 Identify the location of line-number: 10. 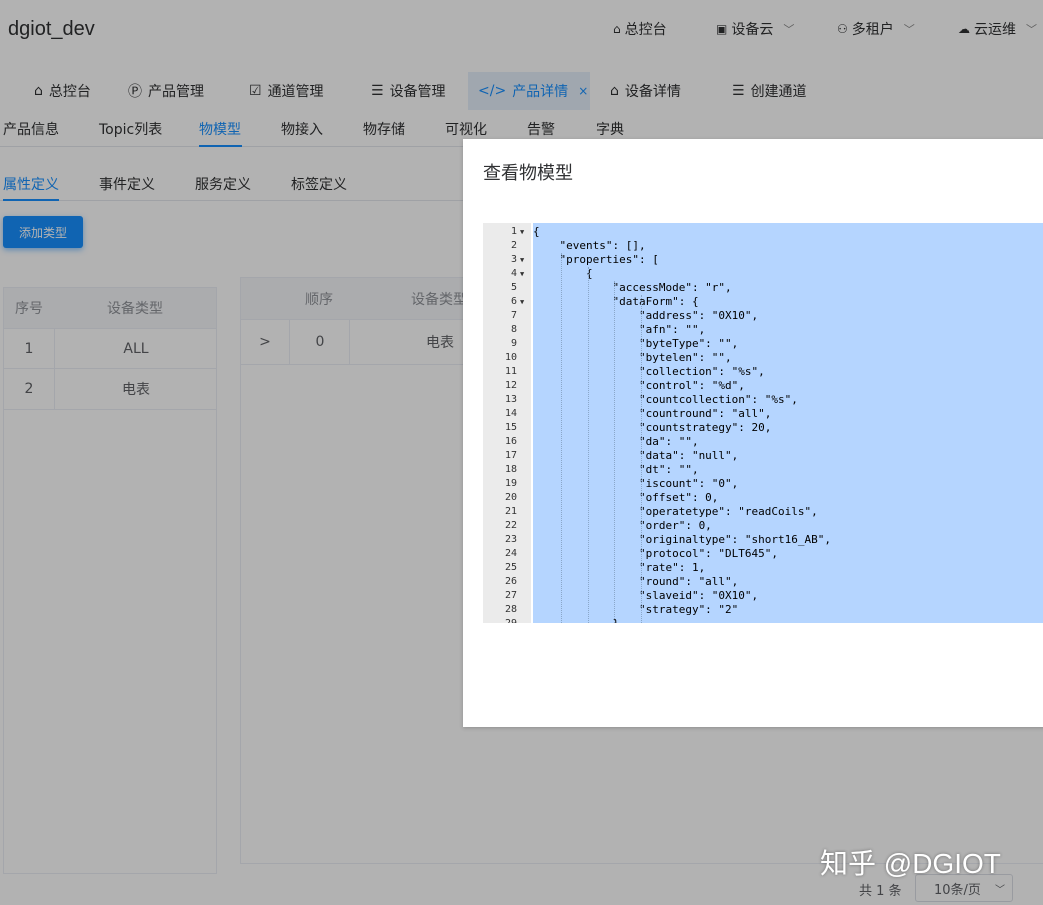
(510, 357).